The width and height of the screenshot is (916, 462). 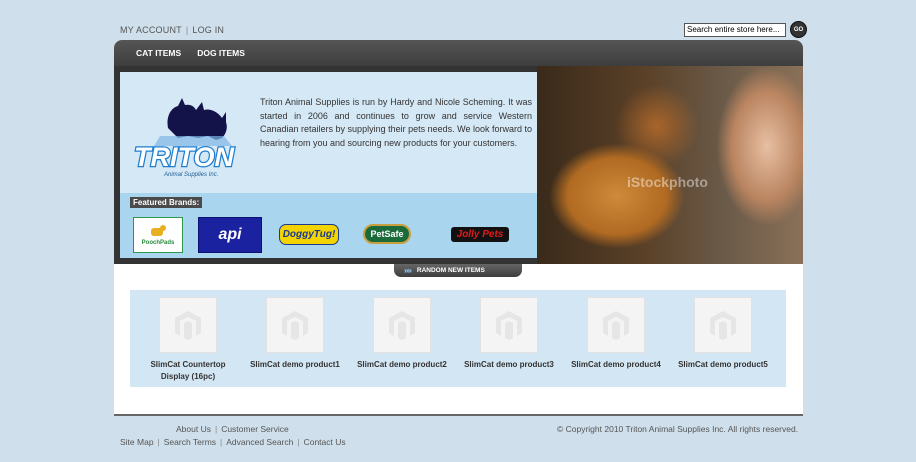 What do you see at coordinates (480, 234) in the screenshot?
I see `brand-jolly-pets: Jolly Pets` at bounding box center [480, 234].